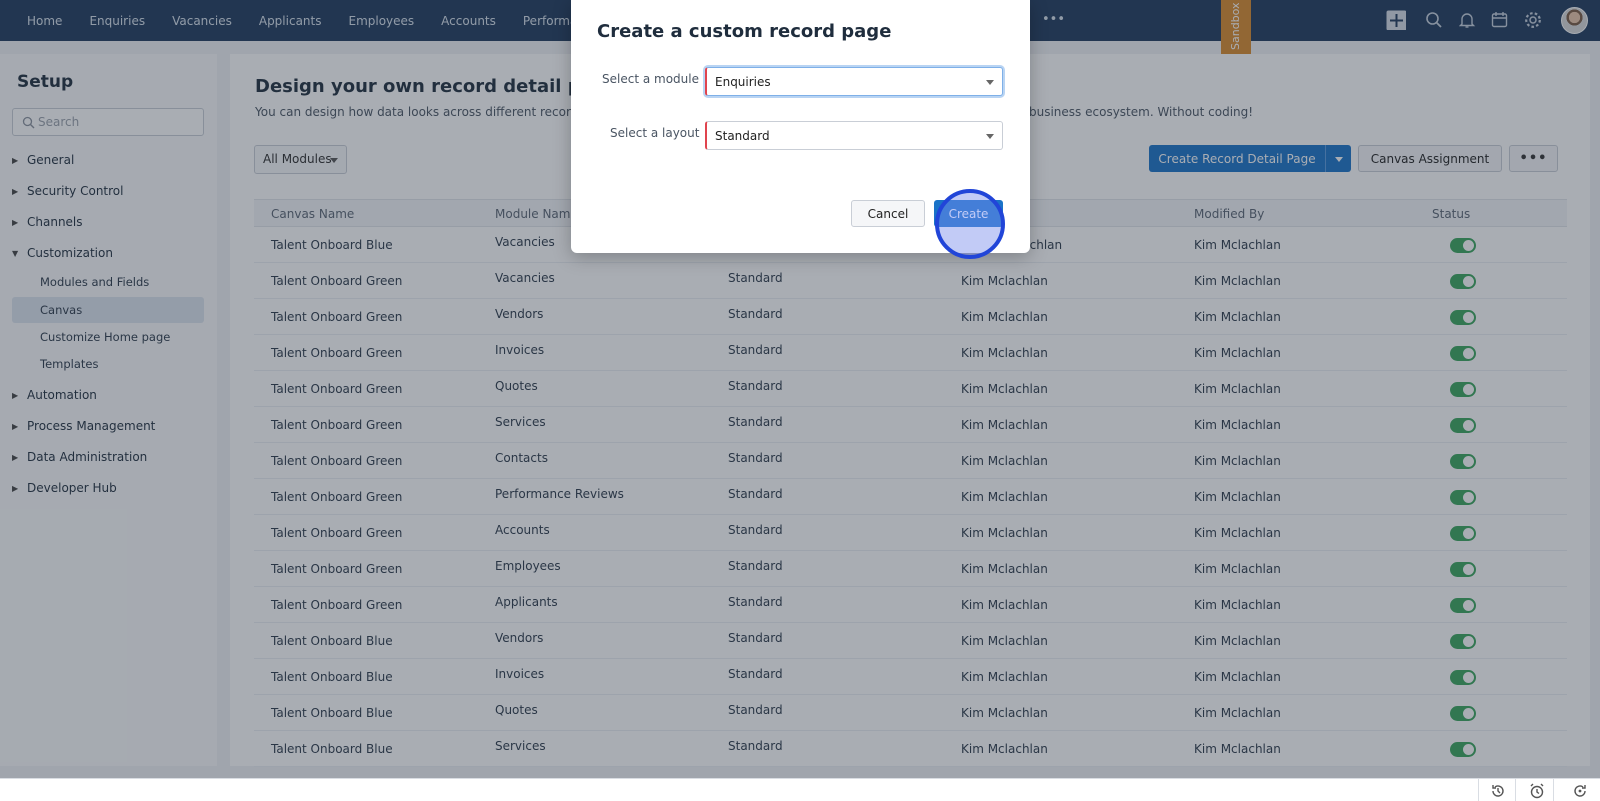 Image resolution: width=1600 pixels, height=801 pixels. What do you see at coordinates (655, 133) in the screenshot?
I see `layout-select-label: Select a layout` at bounding box center [655, 133].